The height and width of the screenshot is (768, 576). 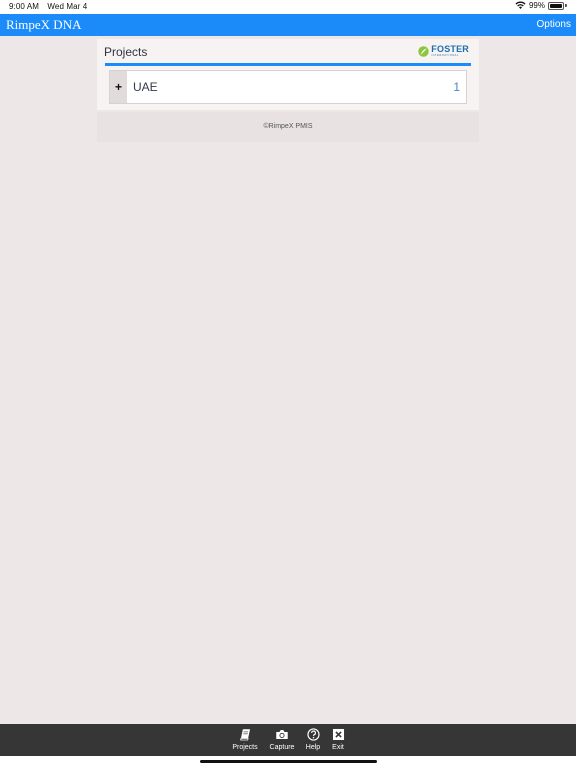 I want to click on status-date: Wed Mar 4, so click(x=67, y=6).